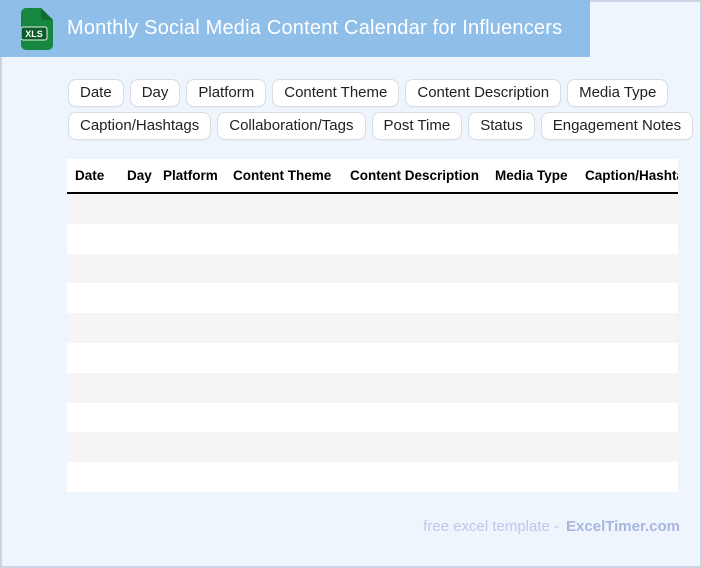 The height and width of the screenshot is (568, 702). What do you see at coordinates (291, 126) in the screenshot?
I see `column-chip: Collaboration/Tags` at bounding box center [291, 126].